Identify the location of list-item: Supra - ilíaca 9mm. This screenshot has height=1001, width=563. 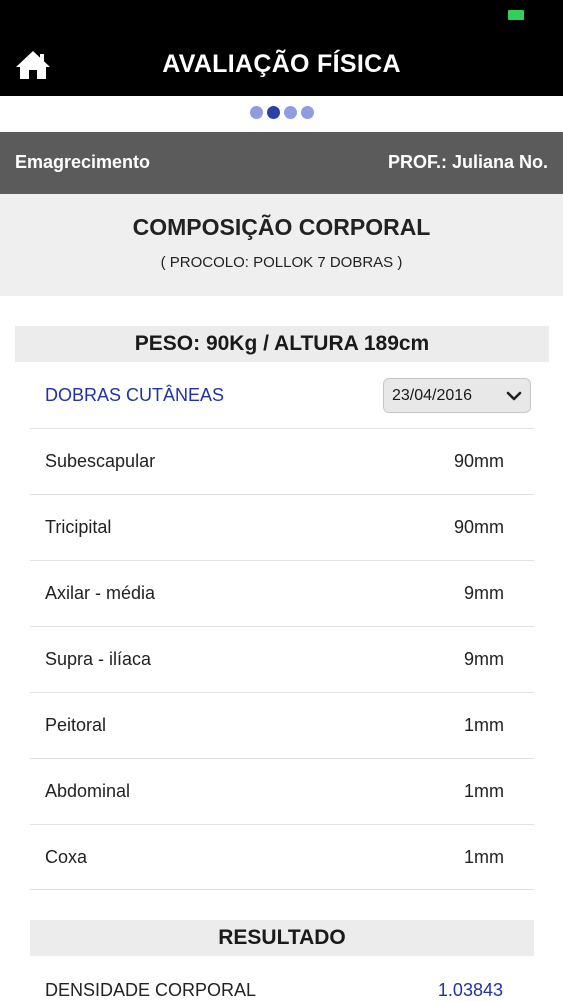
(282, 659).